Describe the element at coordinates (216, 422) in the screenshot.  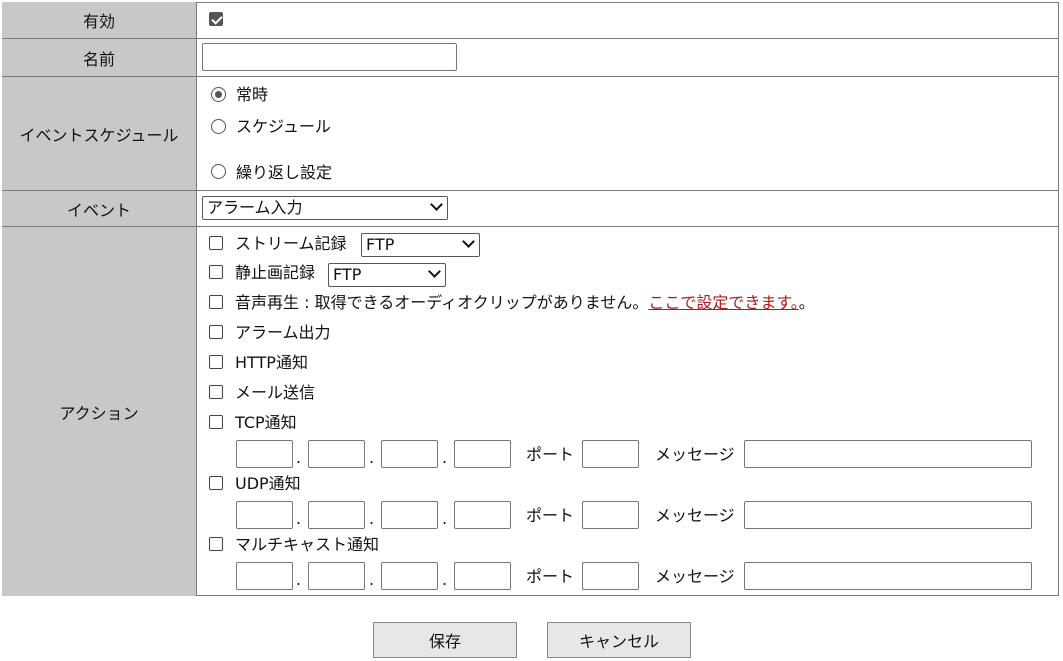
I see `tcp-notify-checkbox` at that location.